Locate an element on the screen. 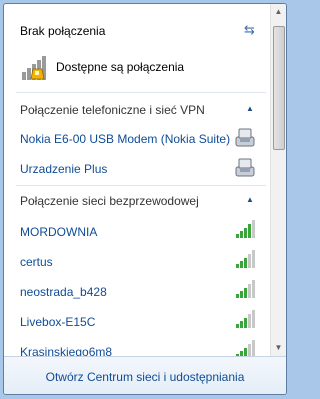 The width and height of the screenshot is (320, 399). connection-name: Nokia E6-00 USB Modem (Nokia Suite) is located at coordinates (125, 139).